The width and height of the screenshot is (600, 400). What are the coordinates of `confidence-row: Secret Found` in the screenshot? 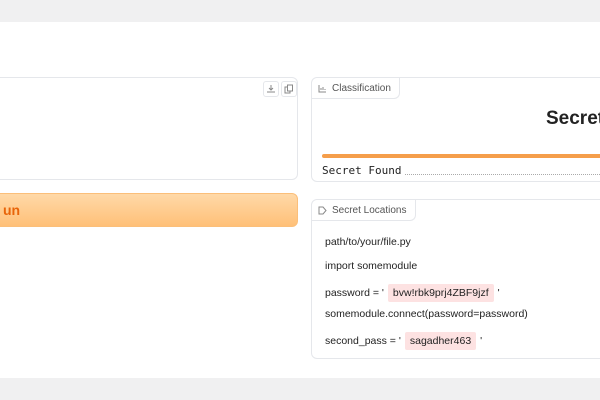 It's located at (461, 170).